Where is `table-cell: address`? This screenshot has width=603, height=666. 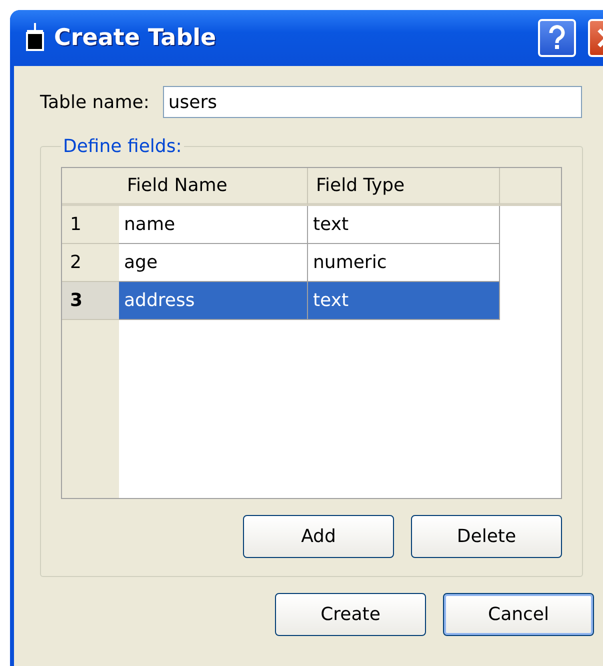 table-cell: address is located at coordinates (213, 301).